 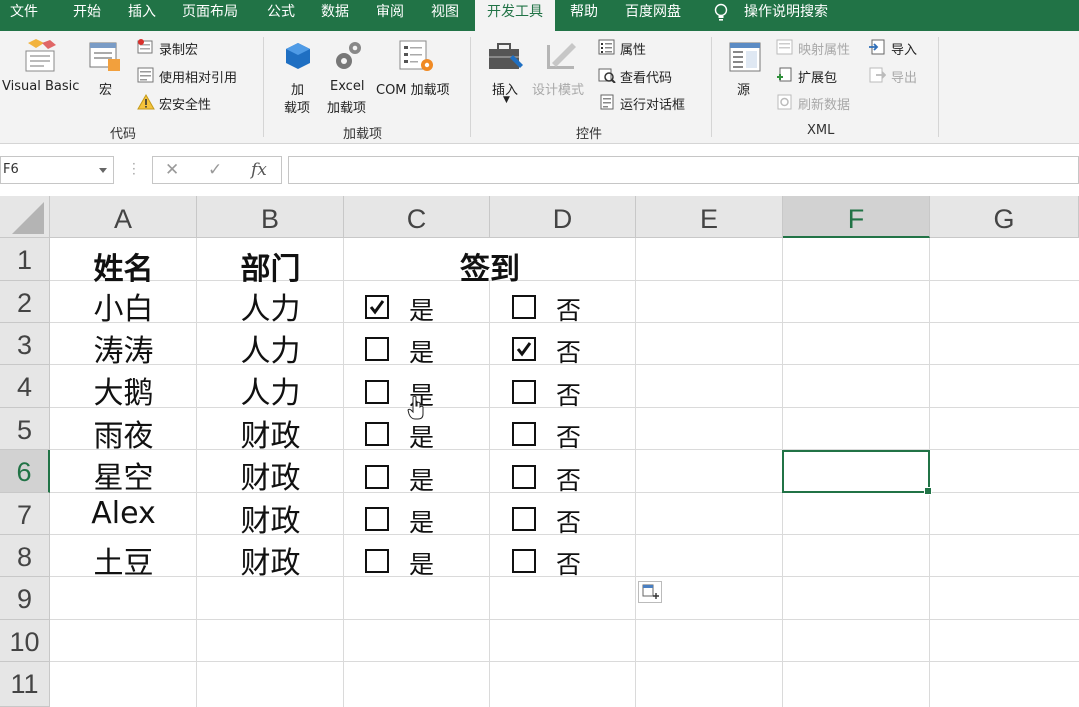 I want to click on cell-b1: 部门, so click(x=270, y=266).